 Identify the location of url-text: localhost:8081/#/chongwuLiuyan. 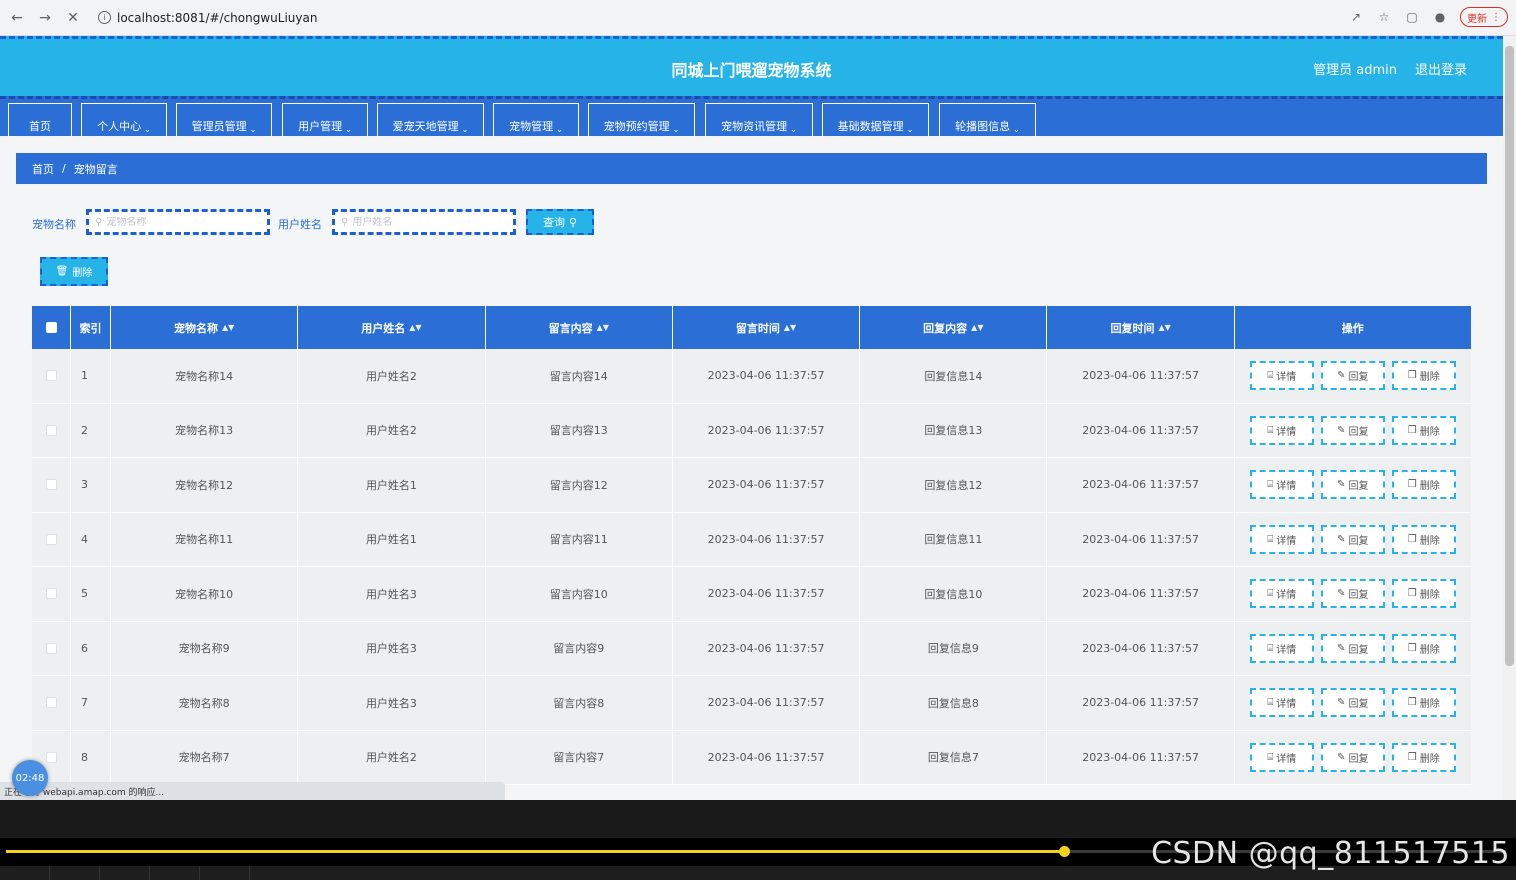
(217, 17).